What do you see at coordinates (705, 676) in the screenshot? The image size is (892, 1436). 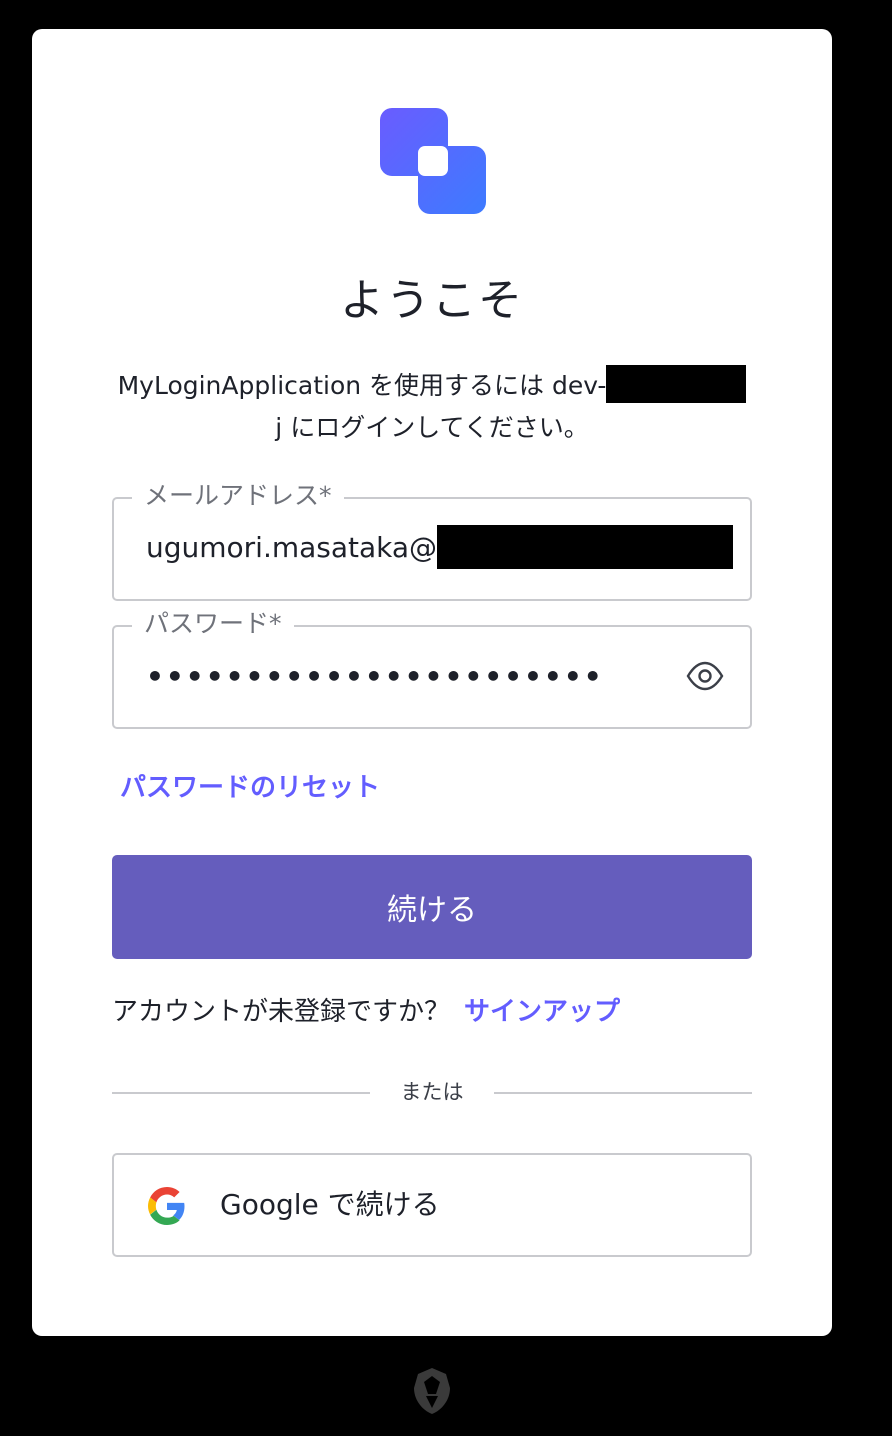 I see `eye-icon` at bounding box center [705, 676].